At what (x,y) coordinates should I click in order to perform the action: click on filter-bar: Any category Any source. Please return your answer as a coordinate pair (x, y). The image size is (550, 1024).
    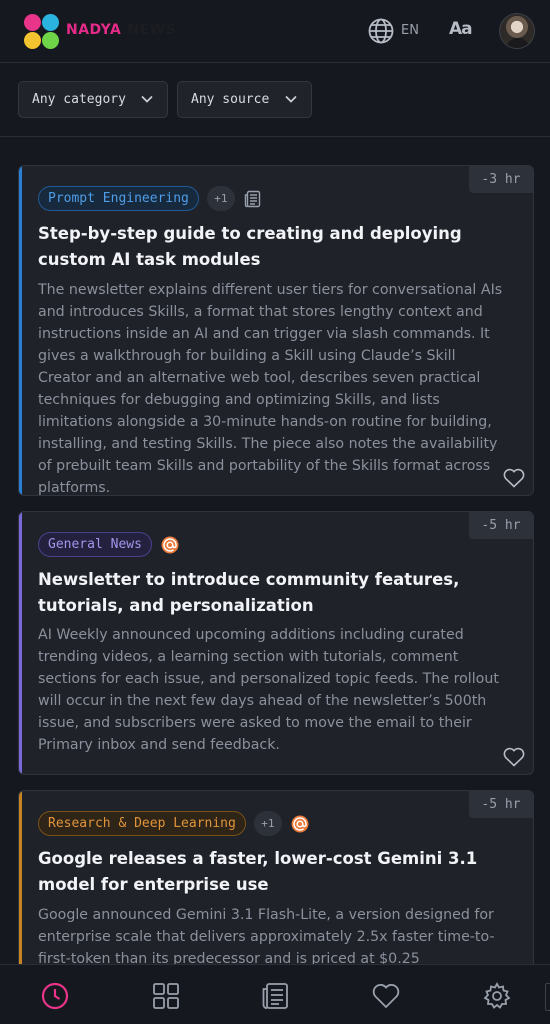
    Looking at the image, I should click on (275, 100).